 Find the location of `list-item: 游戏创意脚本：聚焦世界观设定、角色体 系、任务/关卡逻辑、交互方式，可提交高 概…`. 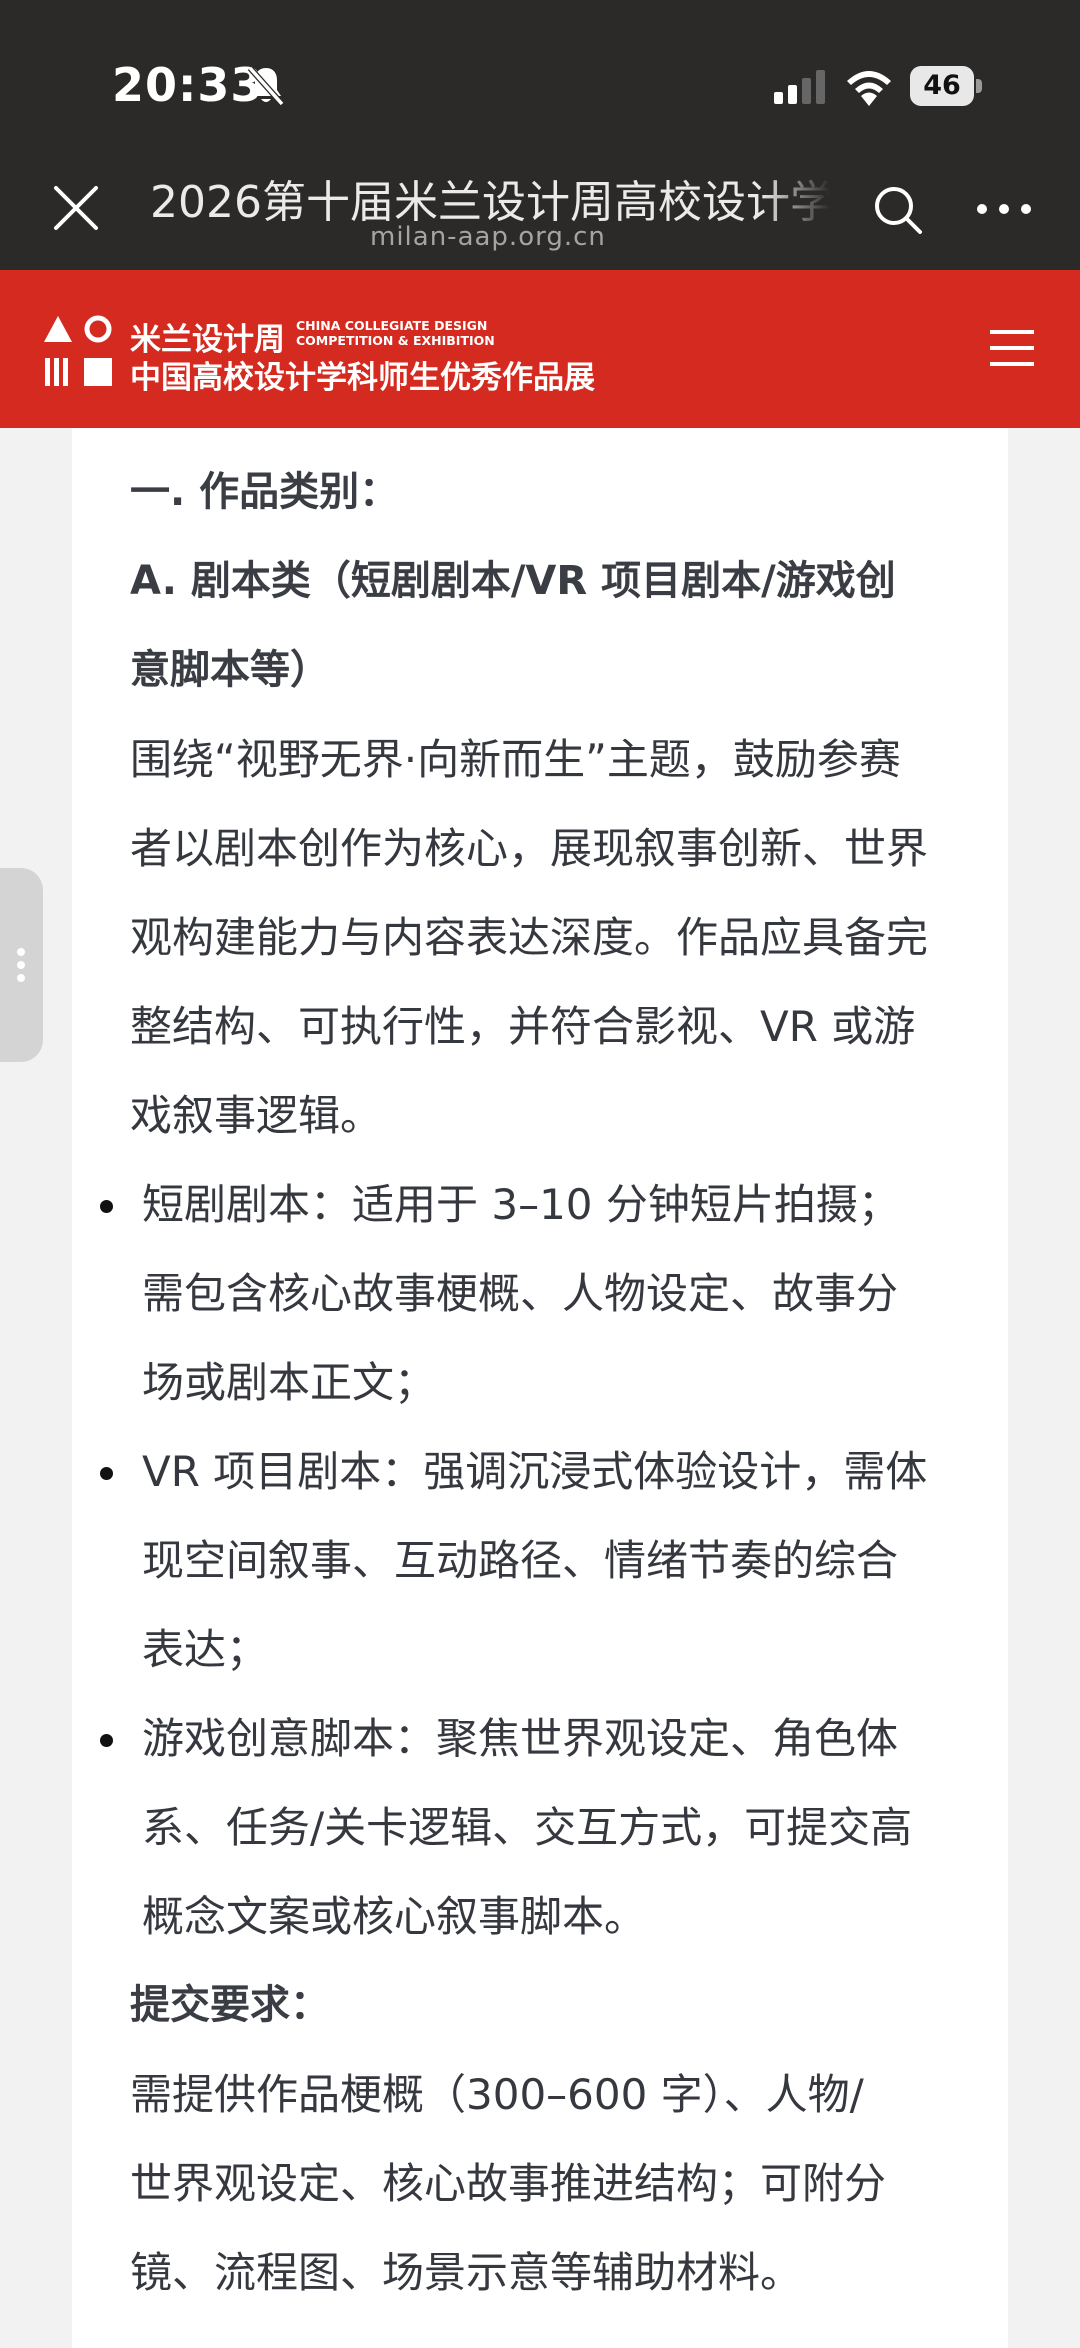

list-item: 游戏创意脚本：聚焦世界观设定、角色体 系、任务/关卡逻辑、交互方式，可提交高 概… is located at coordinates (530, 1827).